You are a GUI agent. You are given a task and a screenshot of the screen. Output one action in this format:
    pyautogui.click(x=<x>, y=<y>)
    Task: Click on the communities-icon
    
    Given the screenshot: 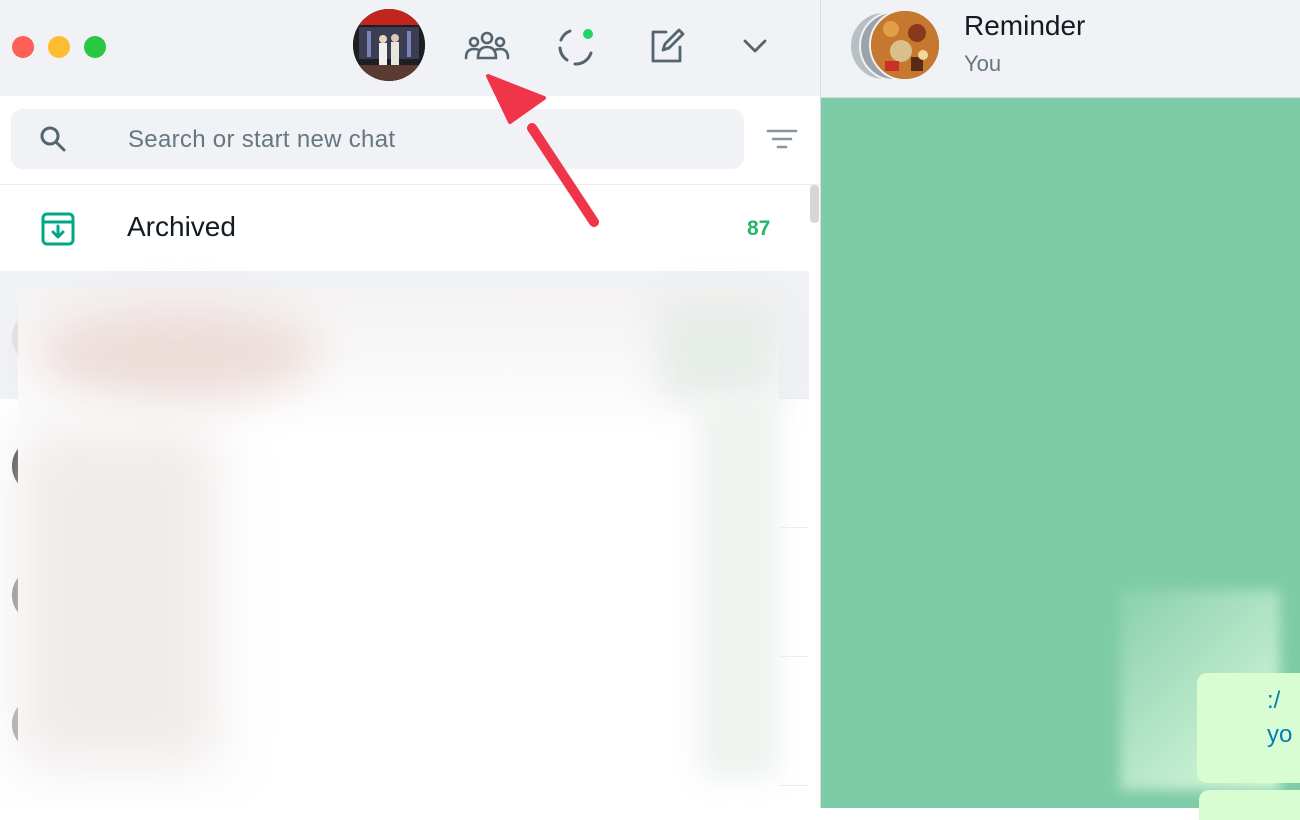 What is the action you would take?
    pyautogui.click(x=487, y=45)
    